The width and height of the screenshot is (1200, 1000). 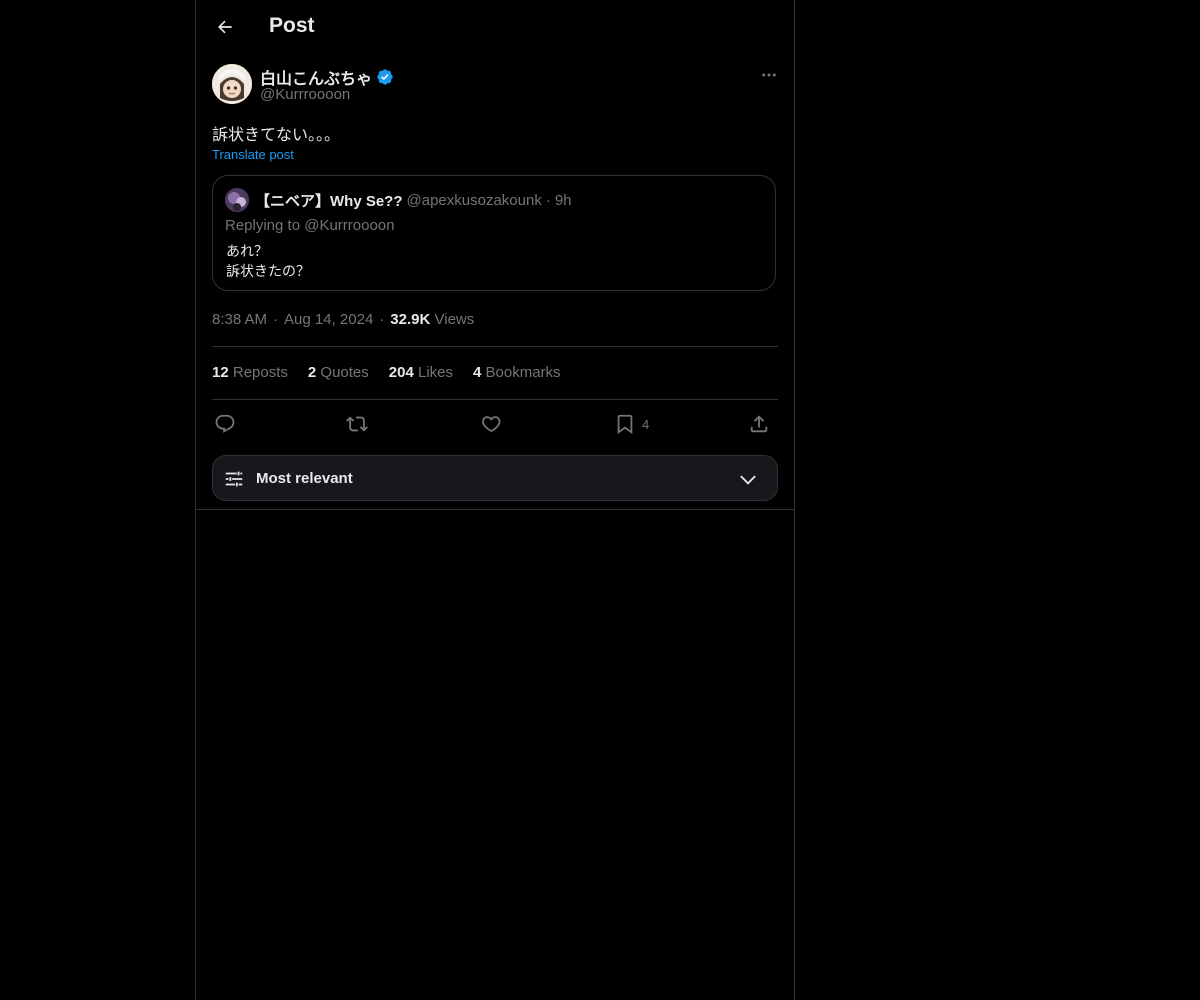 What do you see at coordinates (247, 251) in the screenshot?
I see `quote-text-line-1: あれ？` at bounding box center [247, 251].